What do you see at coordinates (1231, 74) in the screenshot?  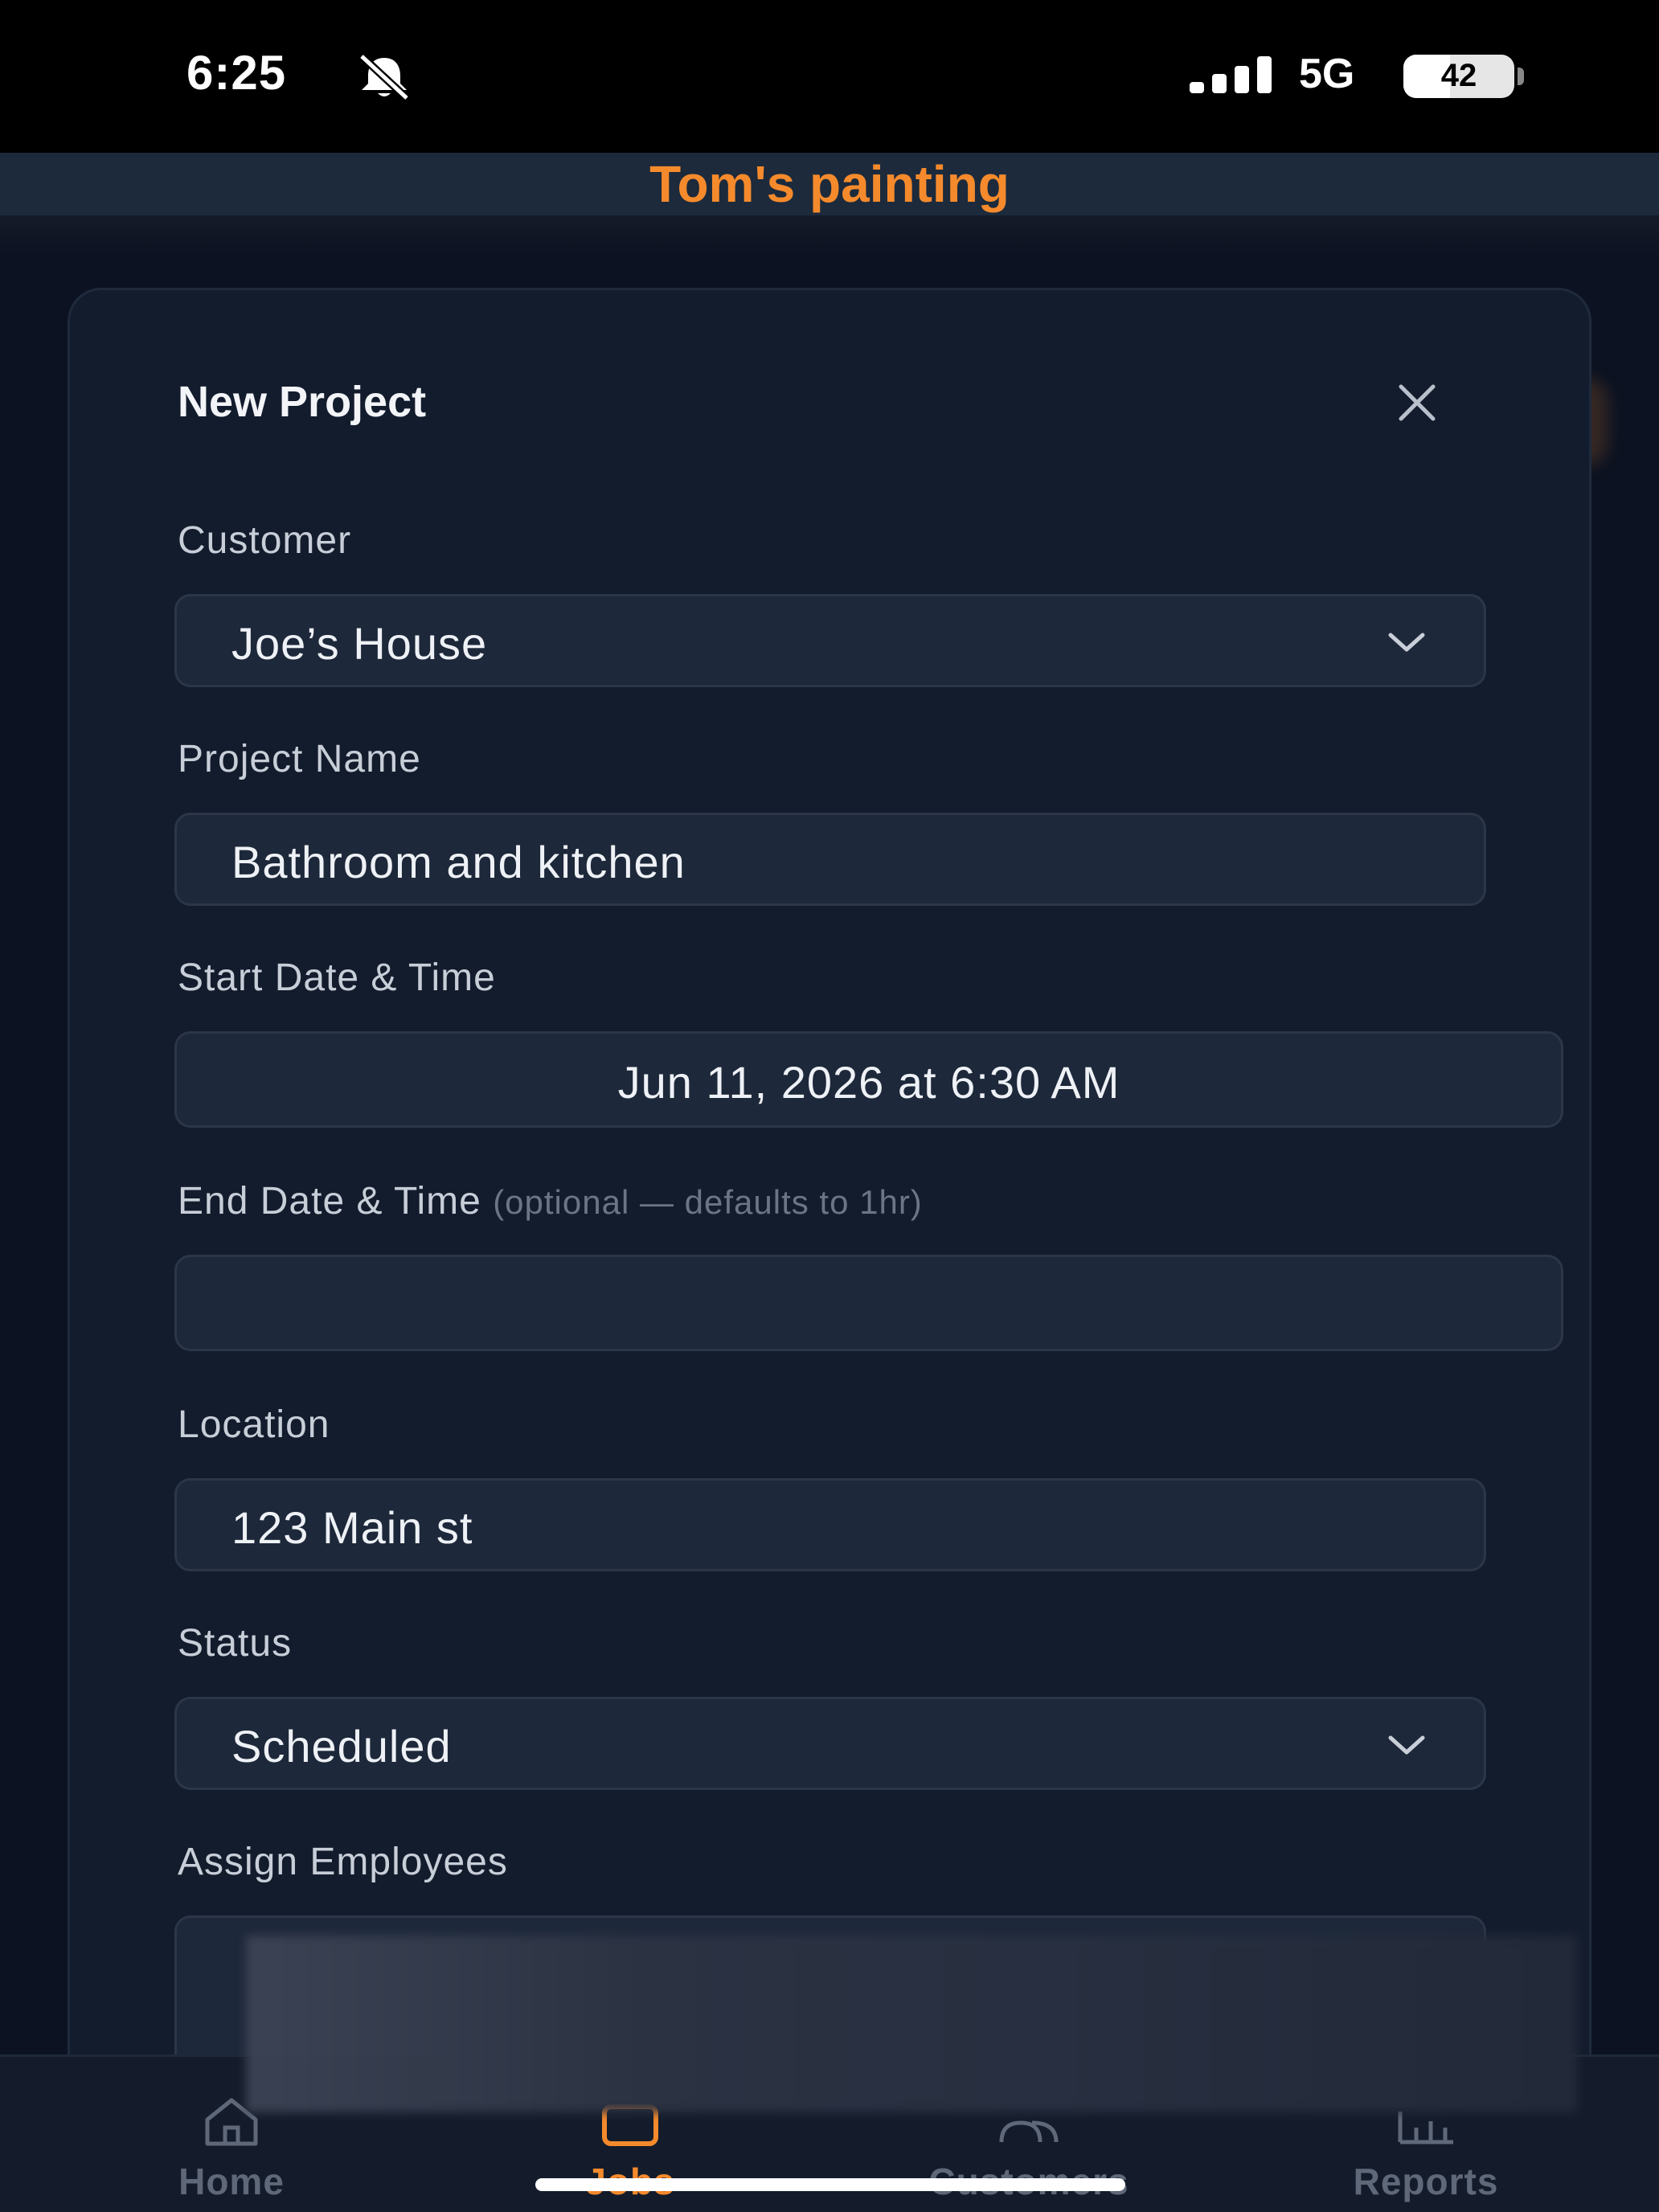 I see `cellular-signal-icon` at bounding box center [1231, 74].